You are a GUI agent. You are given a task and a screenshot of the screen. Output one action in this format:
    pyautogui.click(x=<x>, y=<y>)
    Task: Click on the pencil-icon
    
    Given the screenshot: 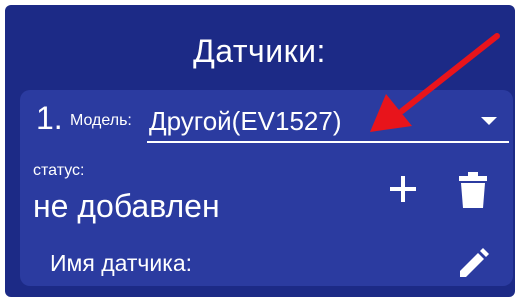 What is the action you would take?
    pyautogui.click(x=474, y=262)
    